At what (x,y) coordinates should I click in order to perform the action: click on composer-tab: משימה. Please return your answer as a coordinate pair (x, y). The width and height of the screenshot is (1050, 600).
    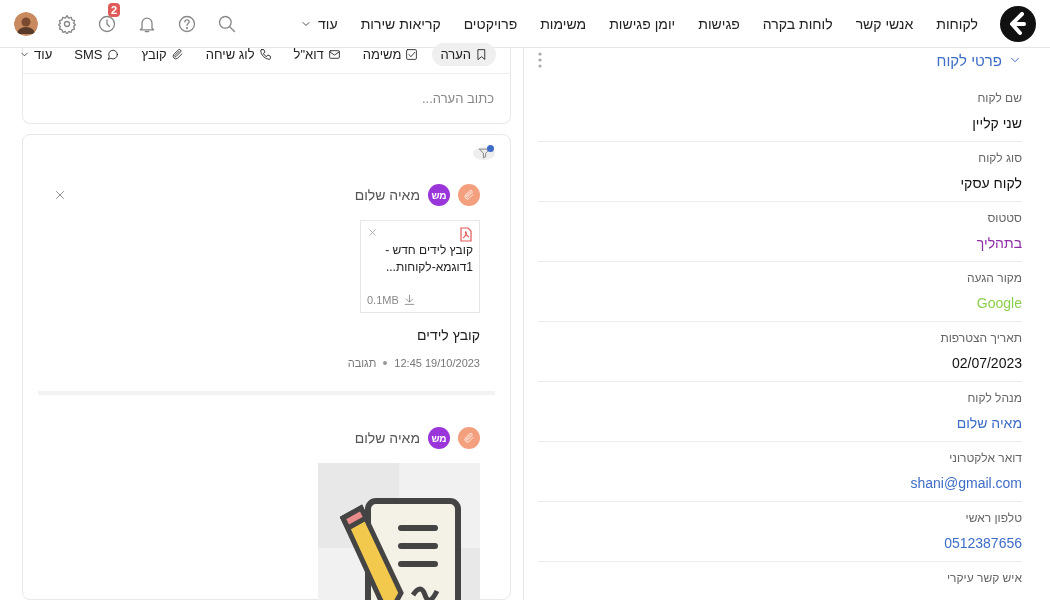
    Looking at the image, I should click on (390, 54).